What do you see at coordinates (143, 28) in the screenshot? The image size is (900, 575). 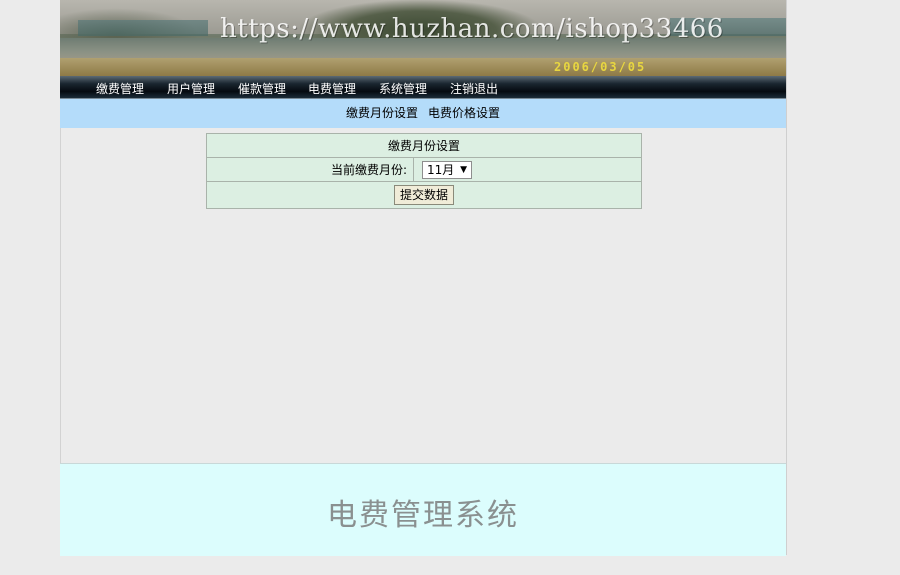 I see `banner-buildings-left` at bounding box center [143, 28].